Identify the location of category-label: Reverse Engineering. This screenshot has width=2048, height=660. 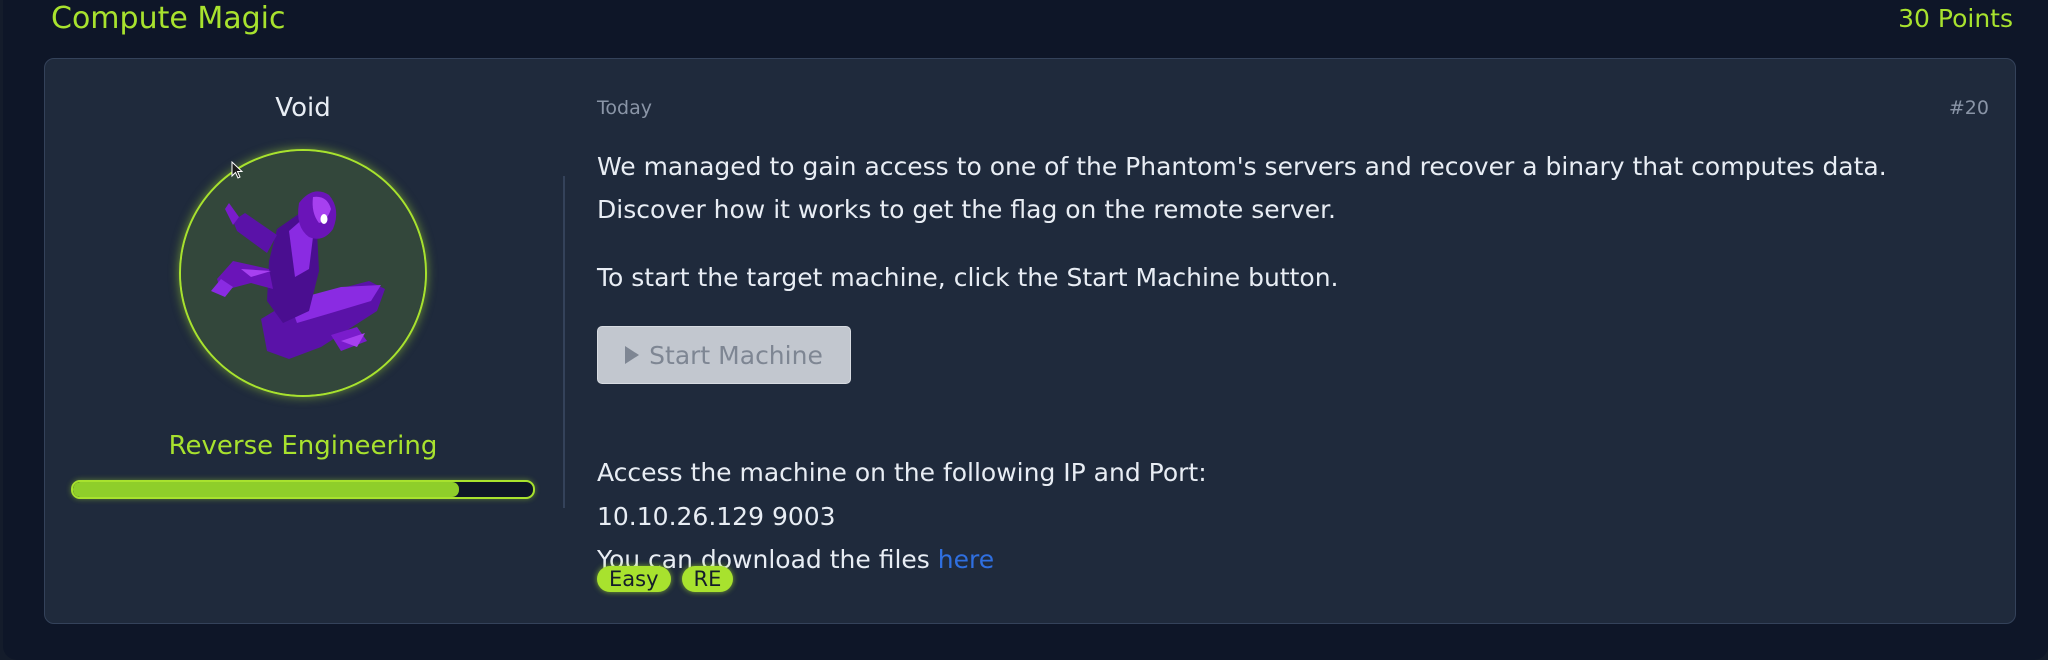
(303, 446).